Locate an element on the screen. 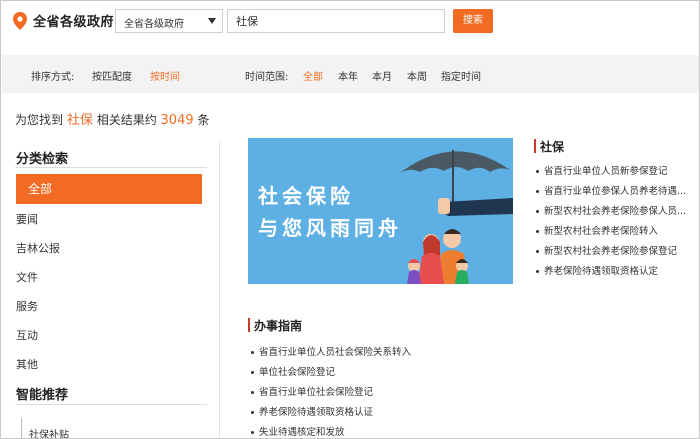  scope-select-value: 全省各级政府 is located at coordinates (154, 24).